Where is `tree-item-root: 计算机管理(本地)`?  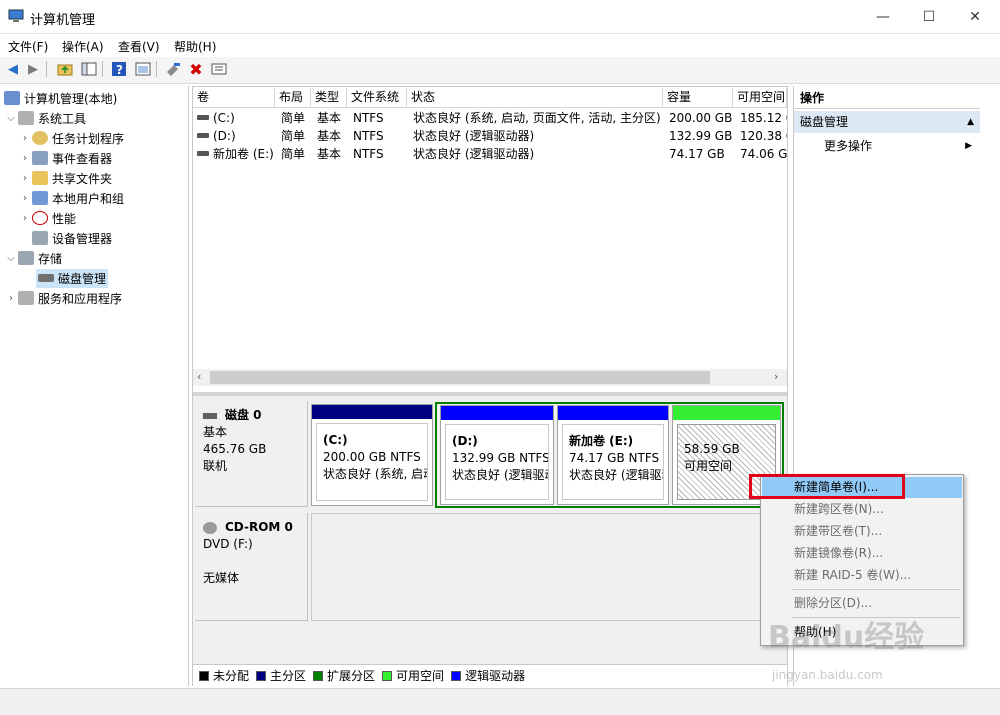 tree-item-root: 计算机管理(本地) is located at coordinates (64, 98).